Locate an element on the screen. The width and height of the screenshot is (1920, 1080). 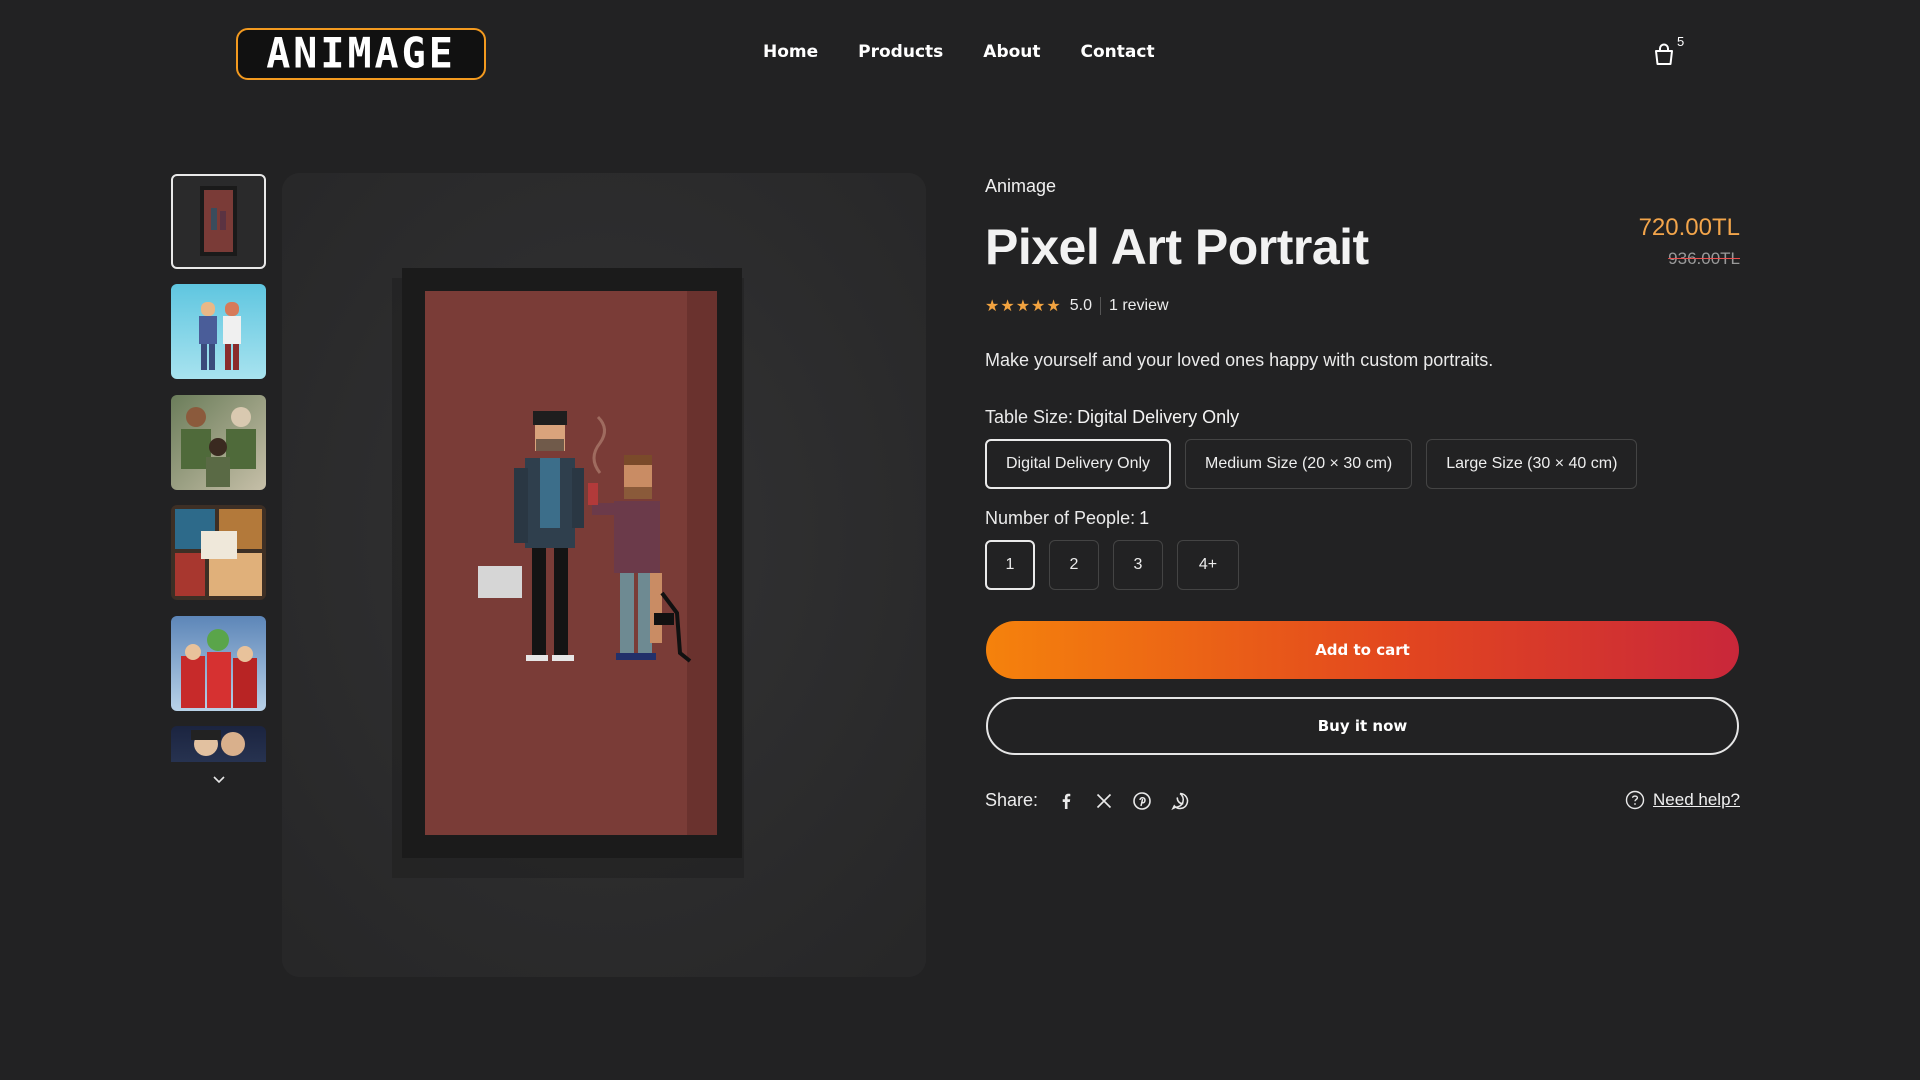
size-option-label: Table Size: Digital Delivery Only is located at coordinates (1112, 417).